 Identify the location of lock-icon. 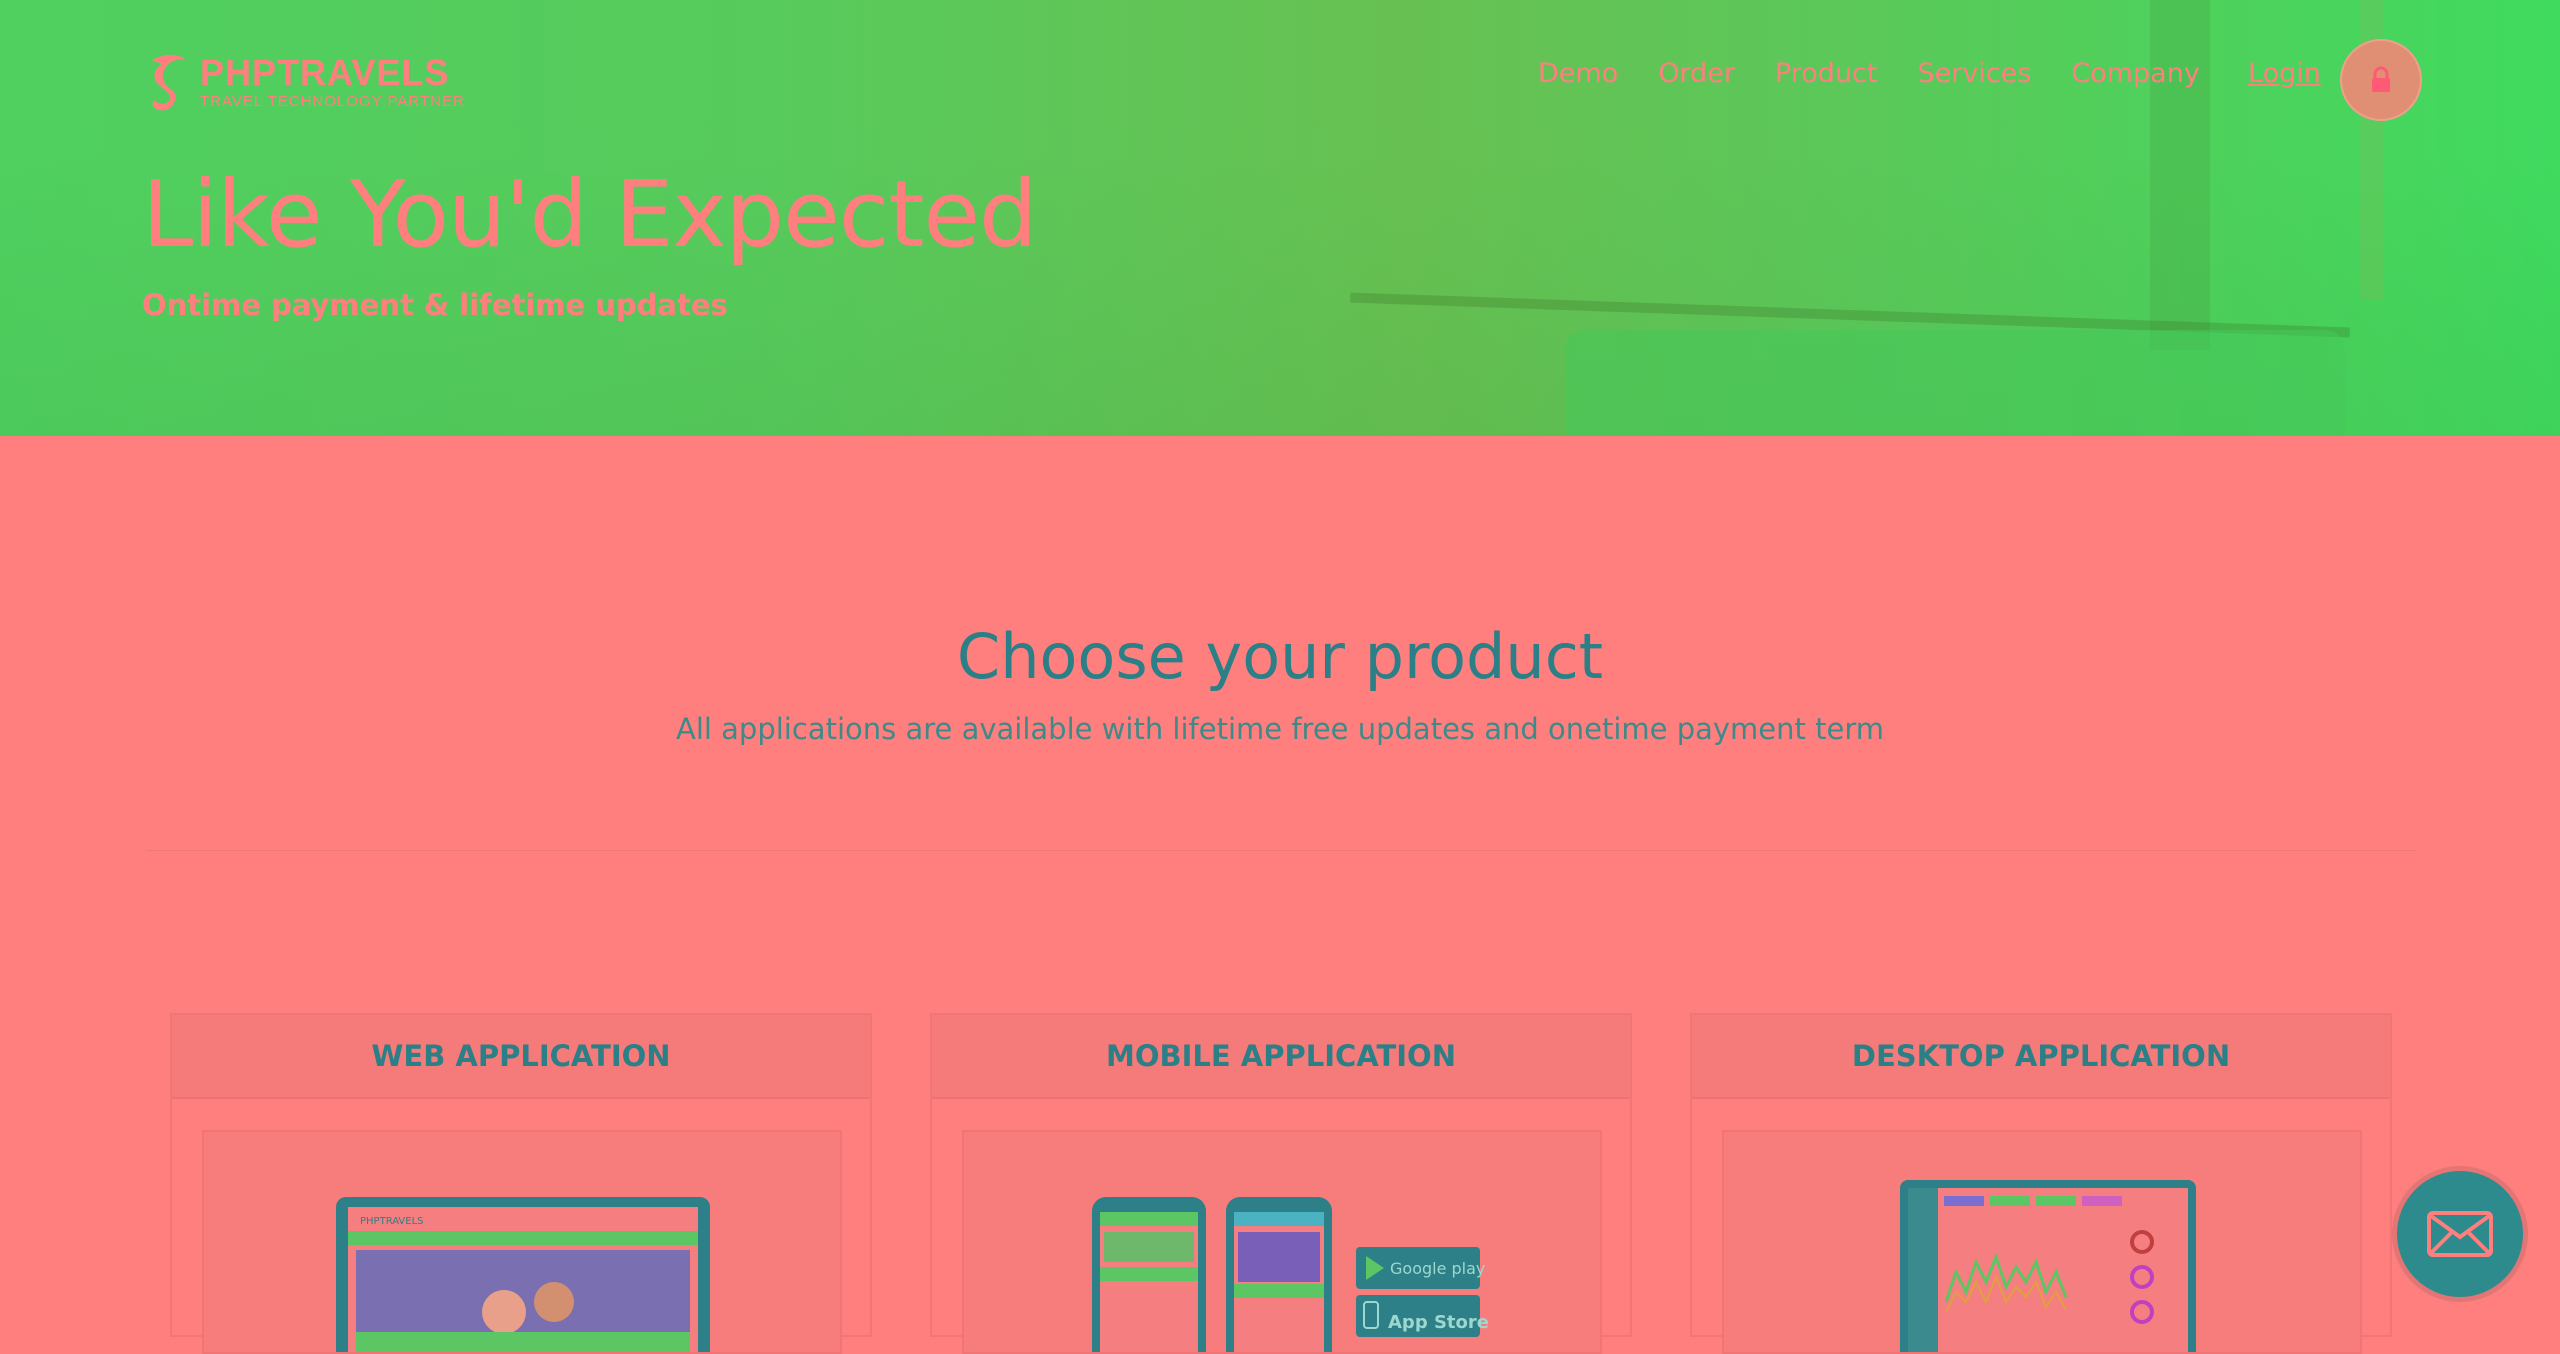
(2381, 79).